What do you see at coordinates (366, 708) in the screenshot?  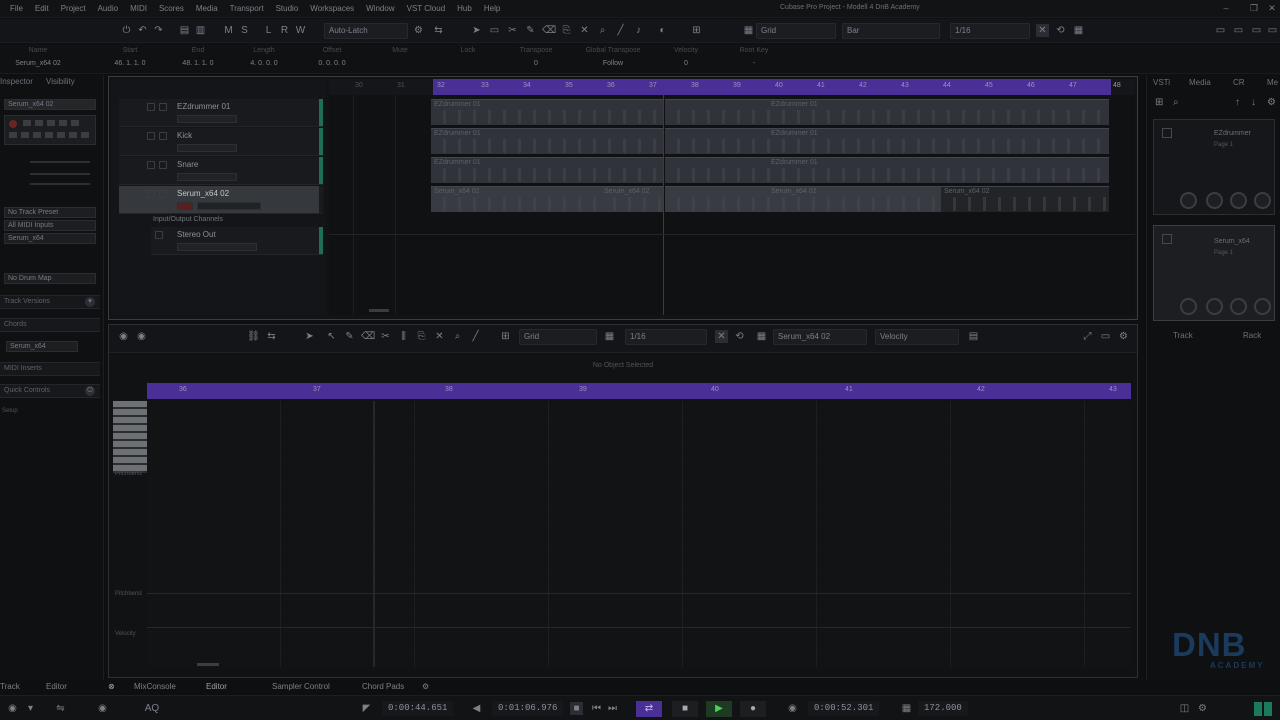 I see `locator-left-icon: ◤` at bounding box center [366, 708].